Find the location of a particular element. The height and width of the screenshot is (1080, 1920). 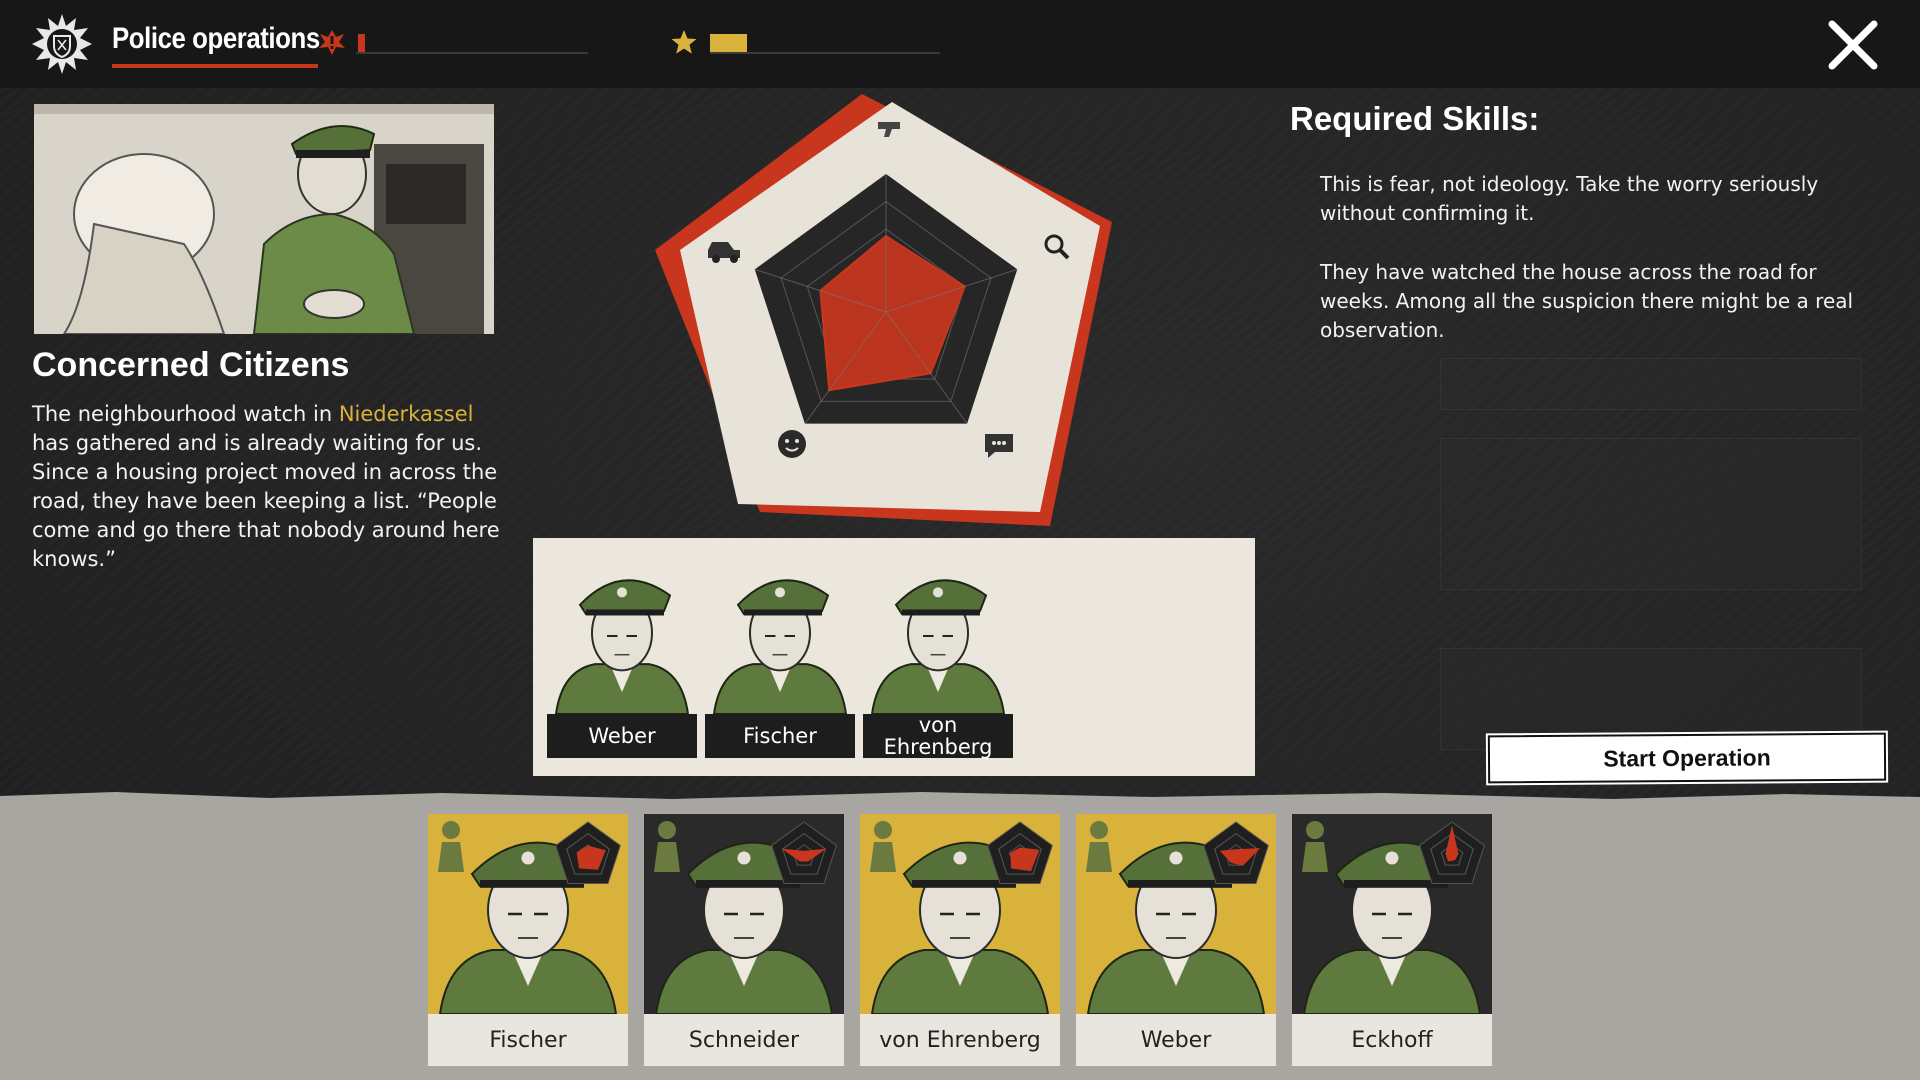

required-skills-radar is located at coordinates (883, 310).